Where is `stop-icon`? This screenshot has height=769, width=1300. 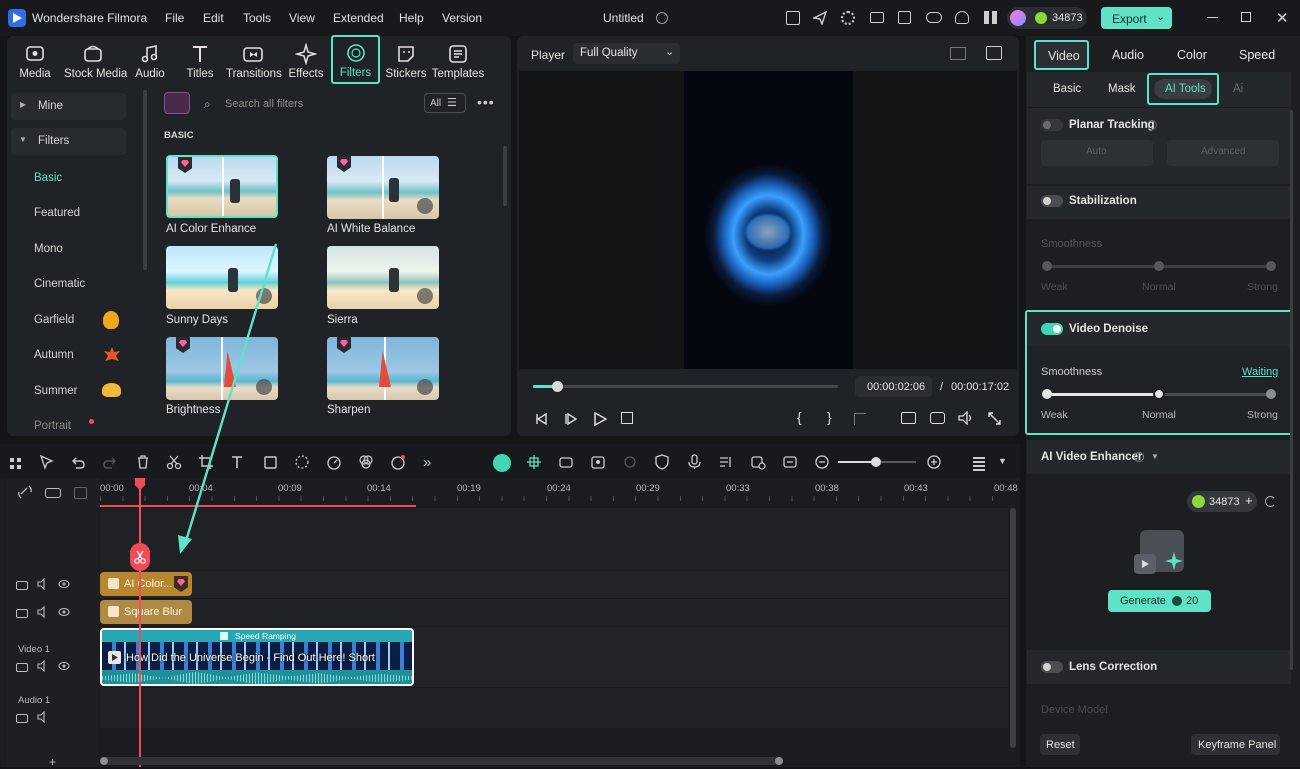 stop-icon is located at coordinates (627, 418).